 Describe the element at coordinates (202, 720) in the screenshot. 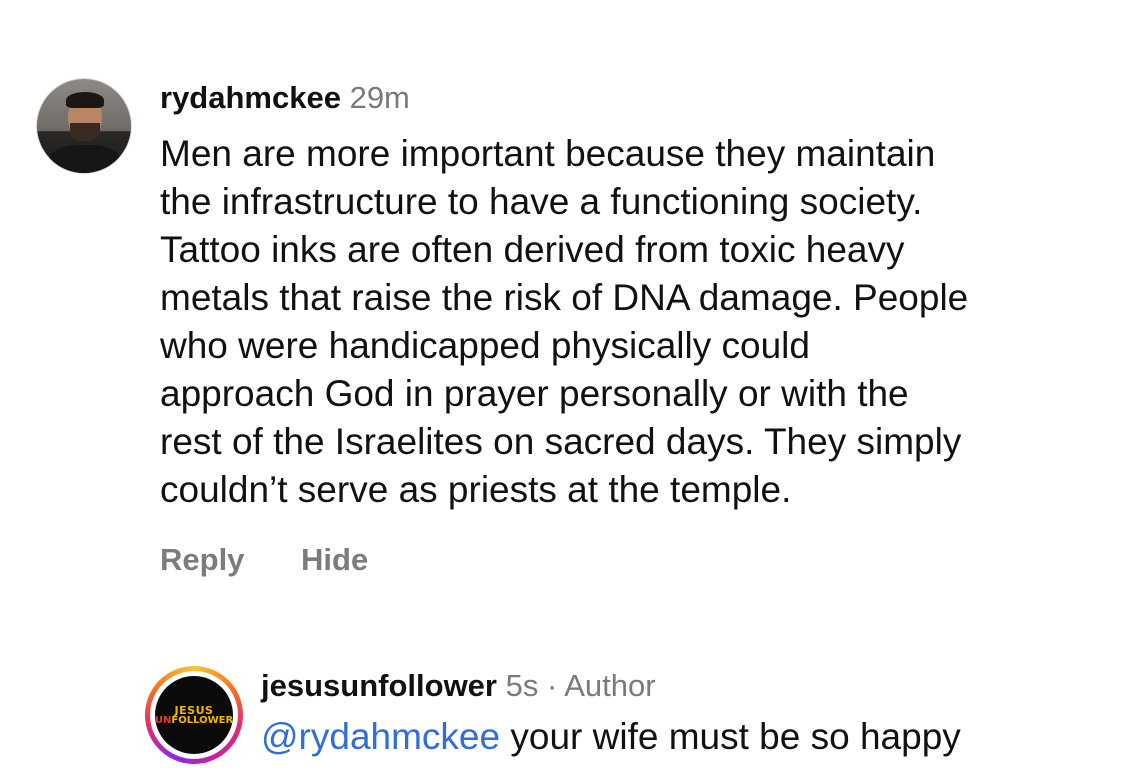

I see `logo-text-follower: FOLLOWER` at that location.